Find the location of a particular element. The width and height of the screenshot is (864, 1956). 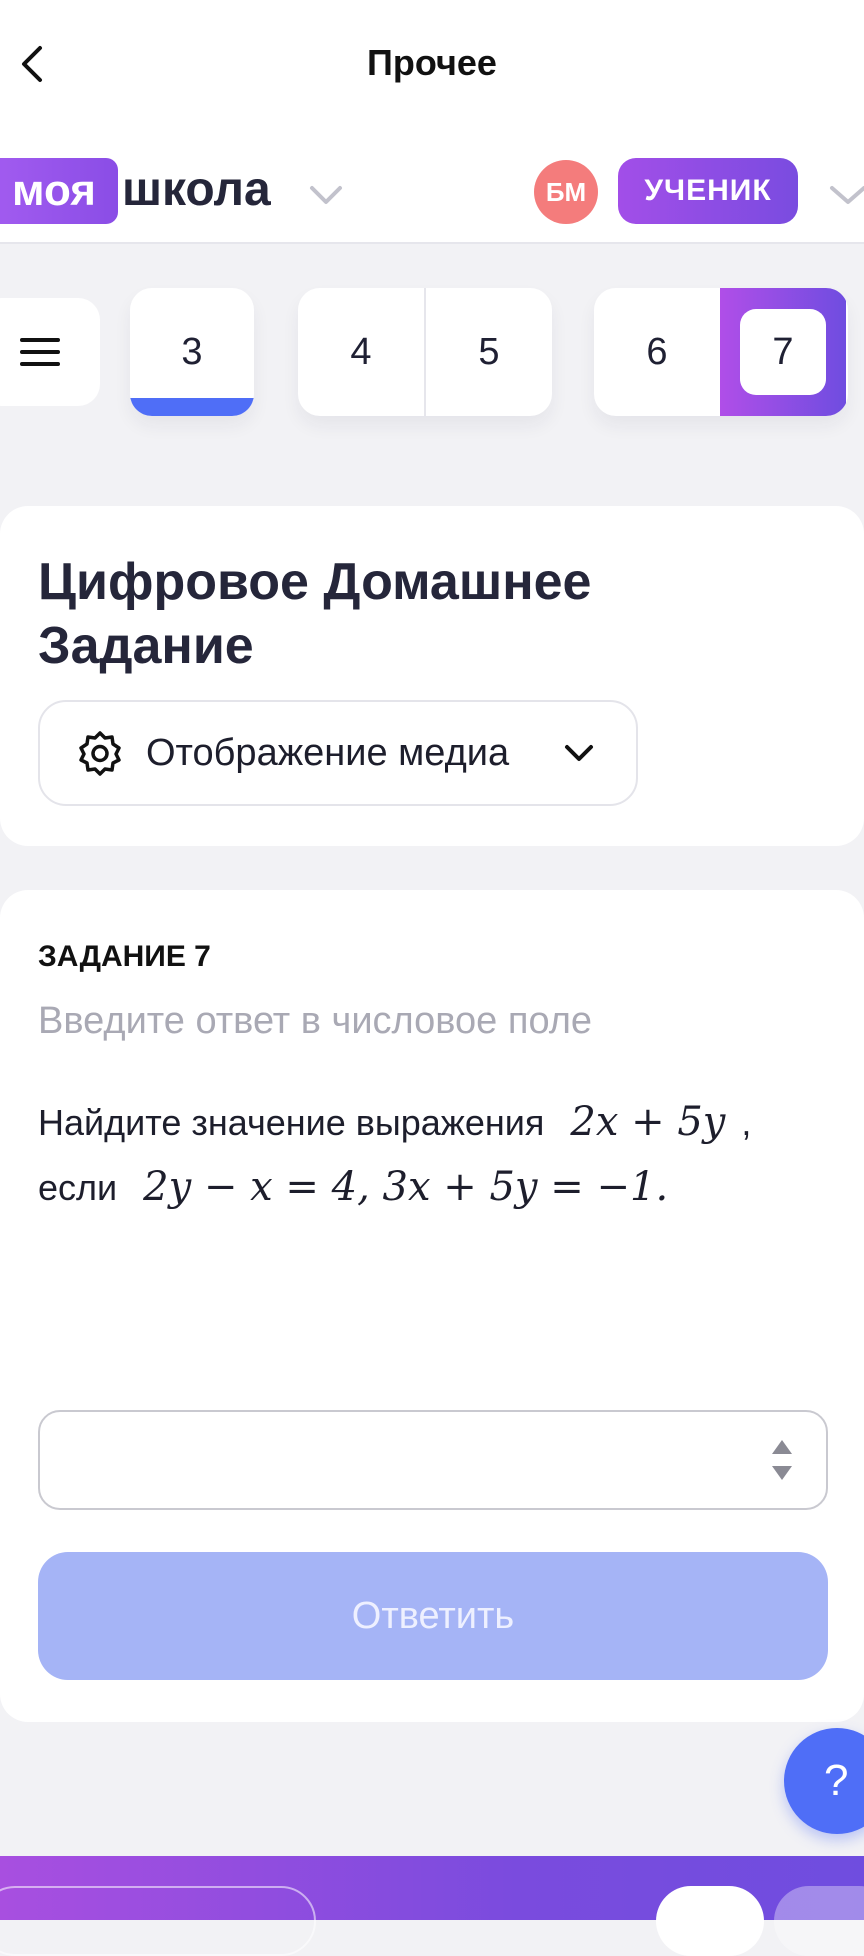

bottom-outline-button is located at coordinates (158, 1921).